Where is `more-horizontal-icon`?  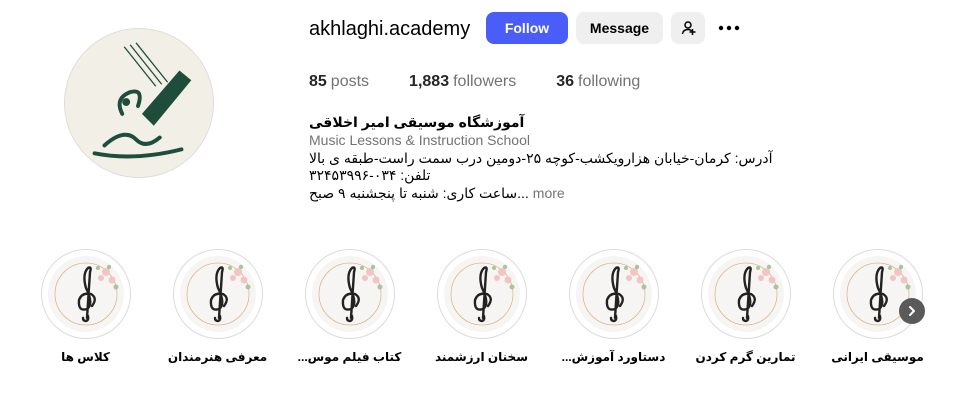 more-horizontal-icon is located at coordinates (729, 28).